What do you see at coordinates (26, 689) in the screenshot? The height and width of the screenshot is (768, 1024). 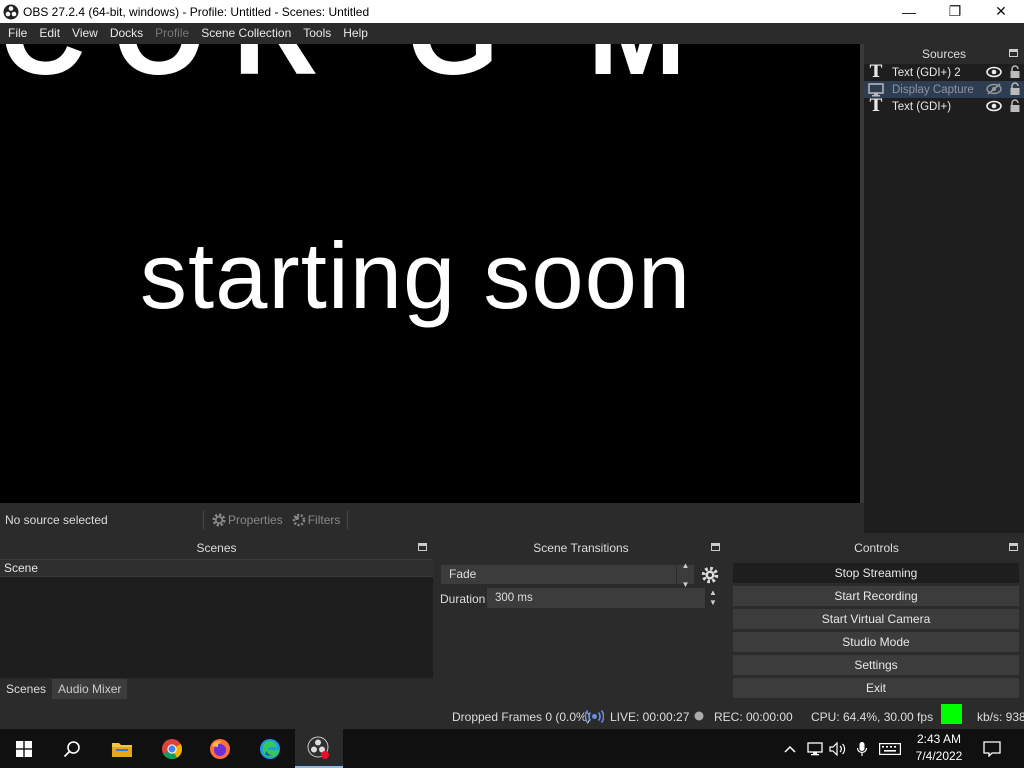 I see `tab-scenes: Scenes` at bounding box center [26, 689].